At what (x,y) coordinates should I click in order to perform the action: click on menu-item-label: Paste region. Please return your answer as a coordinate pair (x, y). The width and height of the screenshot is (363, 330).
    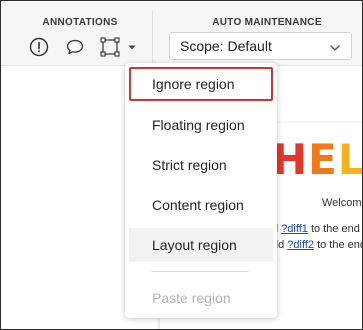
    Looking at the image, I should click on (191, 298).